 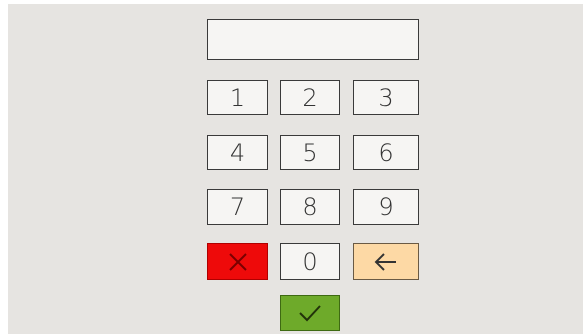 I want to click on key-8-button: 8, so click(x=310, y=207).